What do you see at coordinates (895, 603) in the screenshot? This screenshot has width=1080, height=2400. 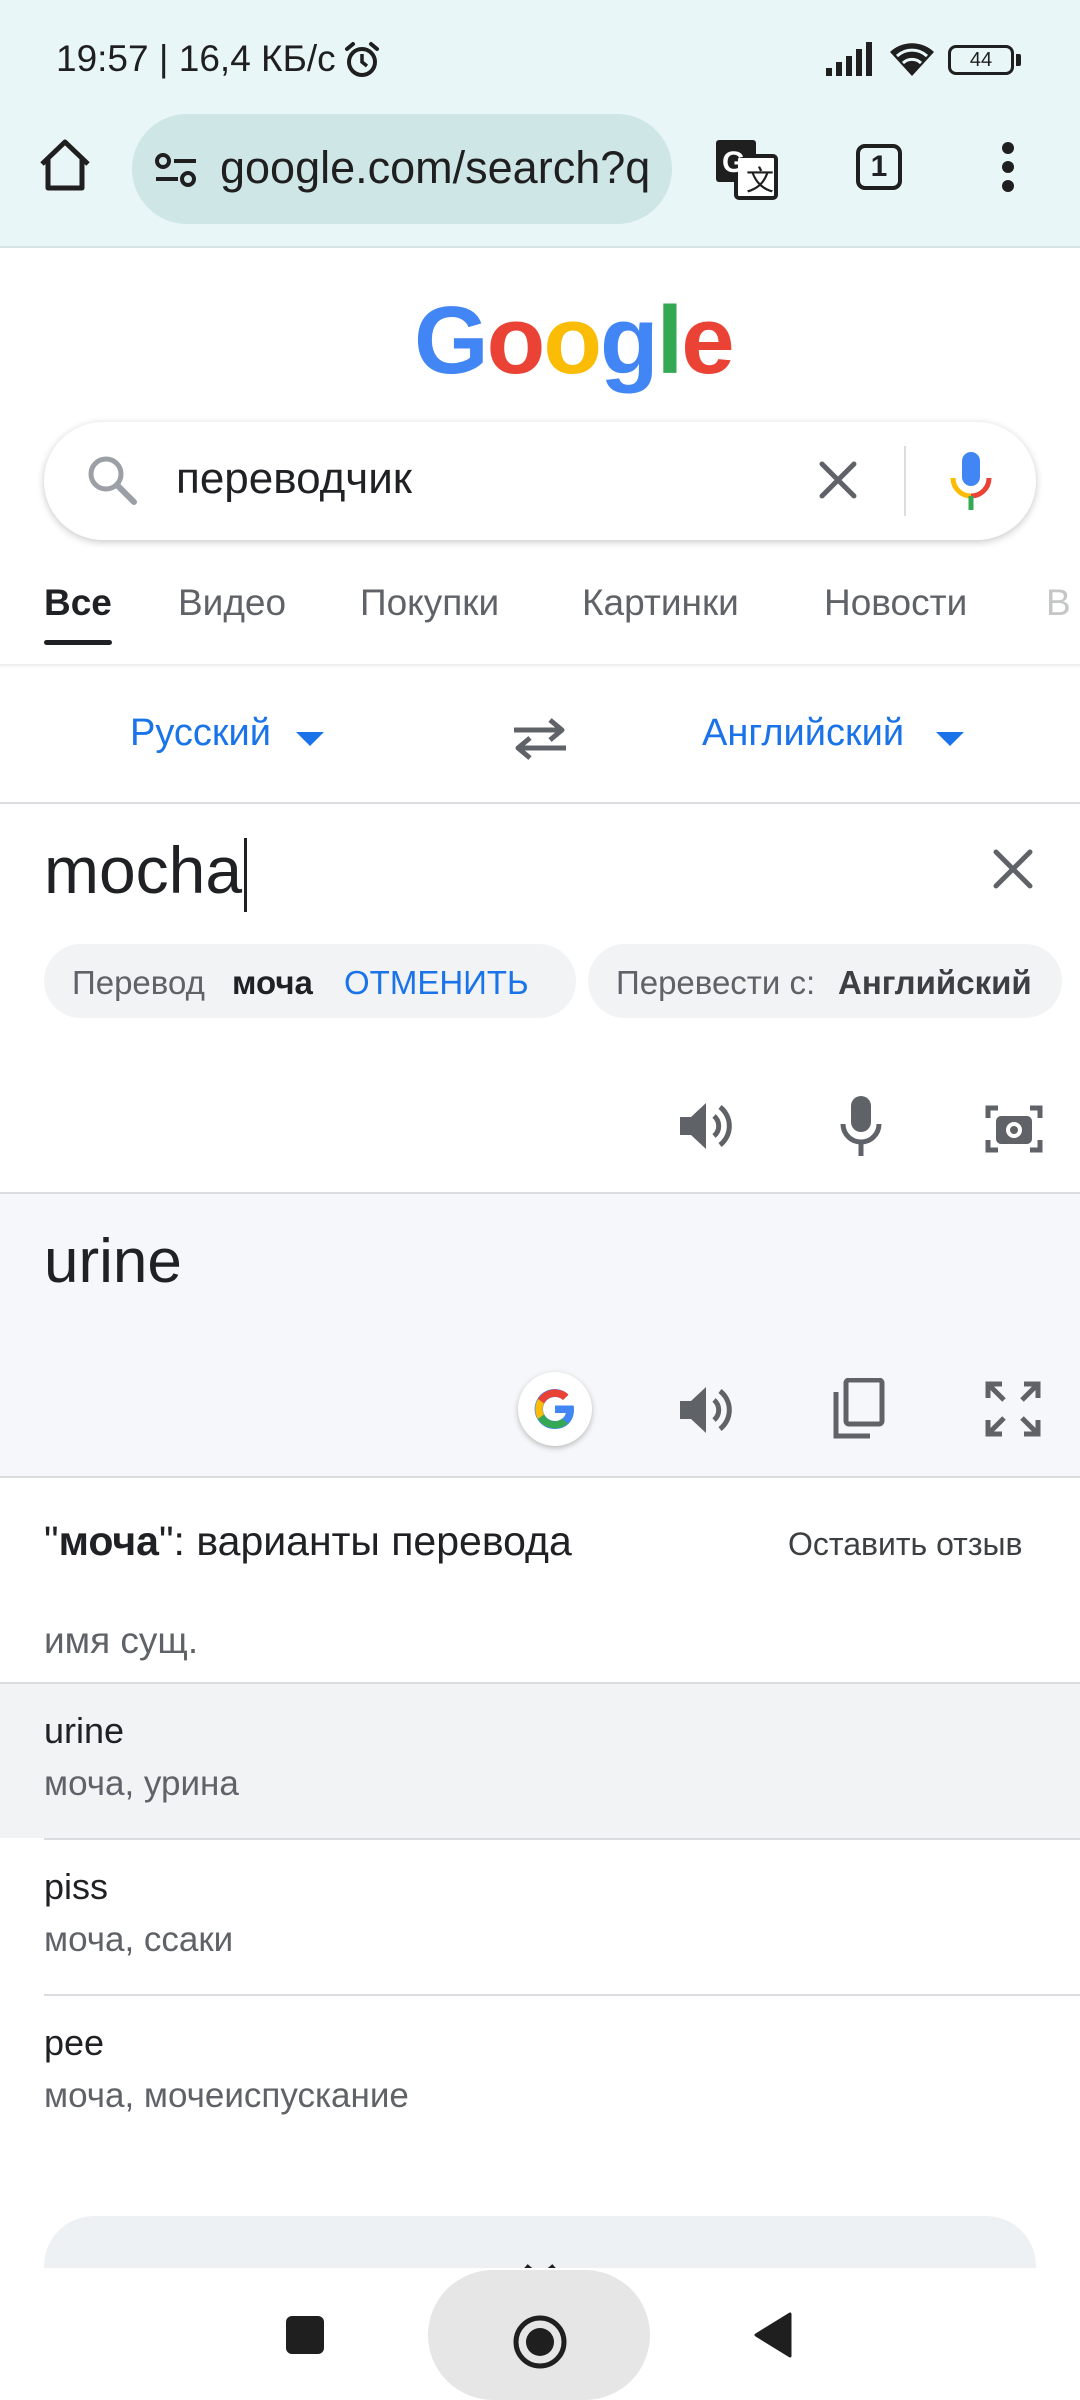 I see `tab-news: Новости` at bounding box center [895, 603].